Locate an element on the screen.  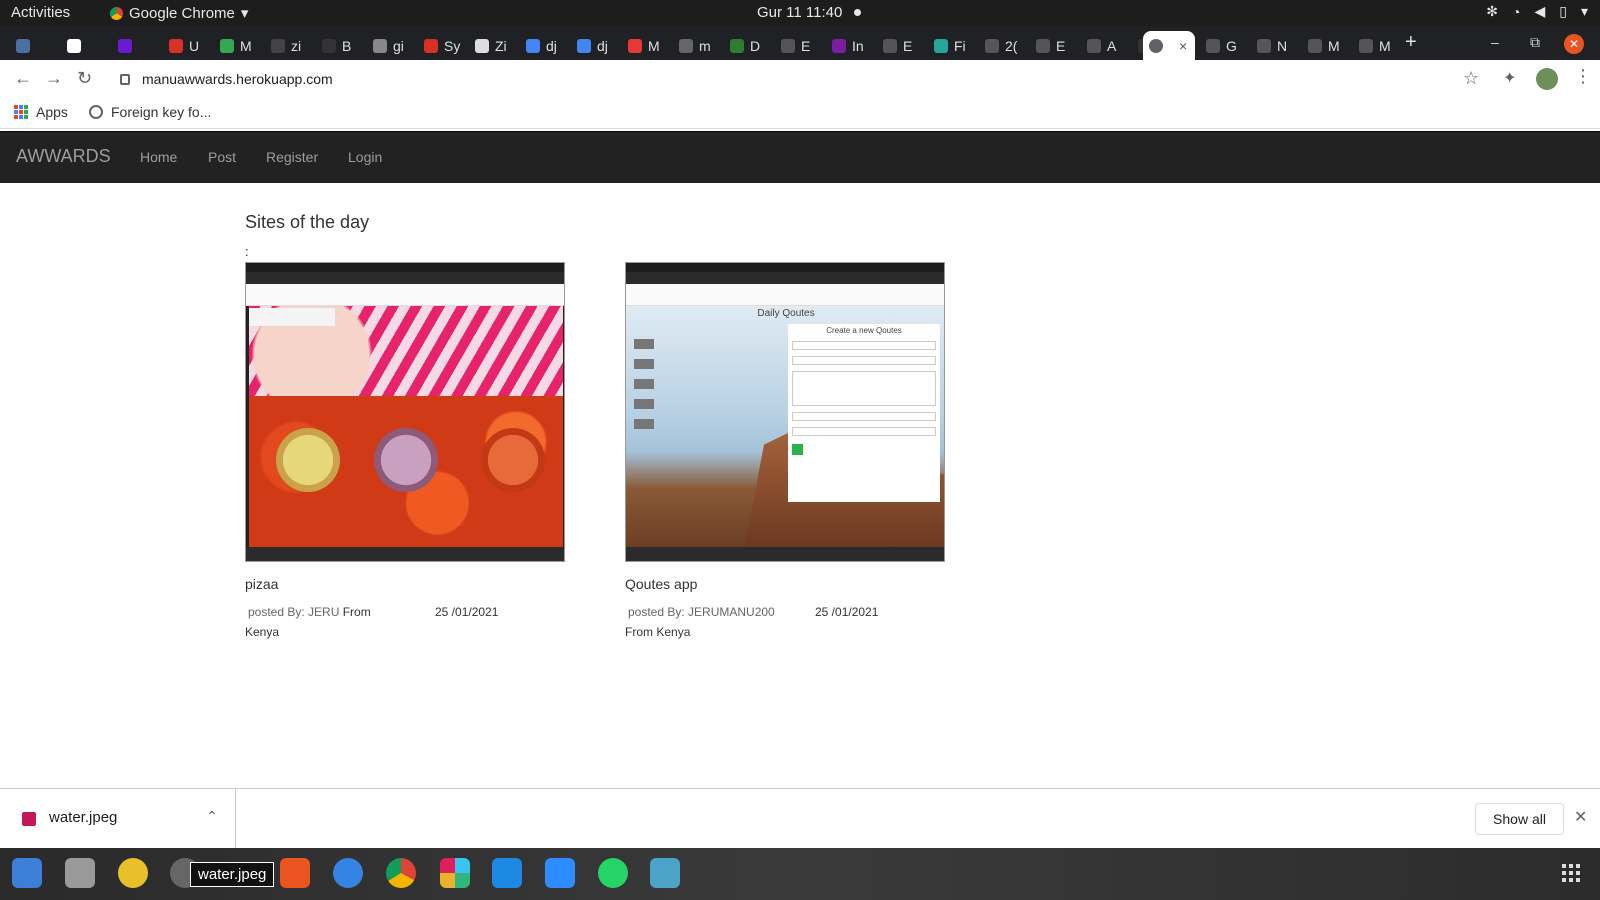
post-date: 25 /01/2021 is located at coordinates (467, 612).